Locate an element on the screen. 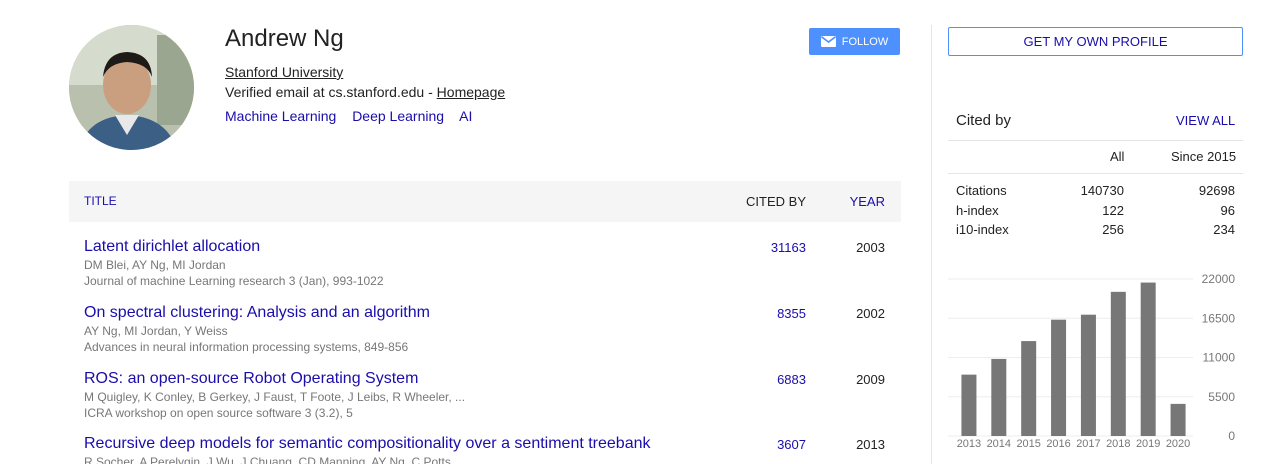  col-since-header: Since 2015 is located at coordinates (1204, 156).